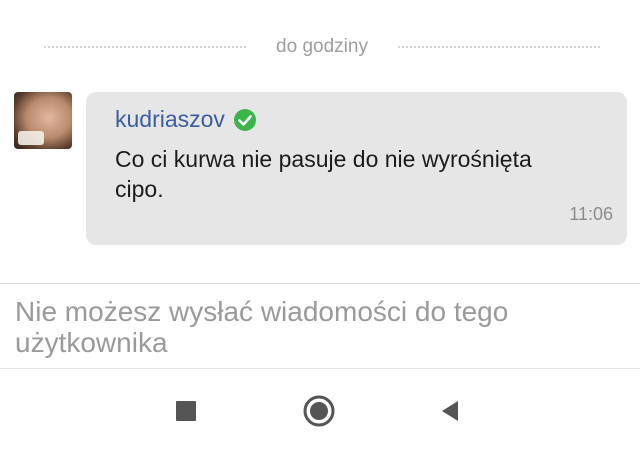 Image resolution: width=640 pixels, height=454 pixels. Describe the element at coordinates (245, 120) in the screenshot. I see `check-circle-icon` at that location.